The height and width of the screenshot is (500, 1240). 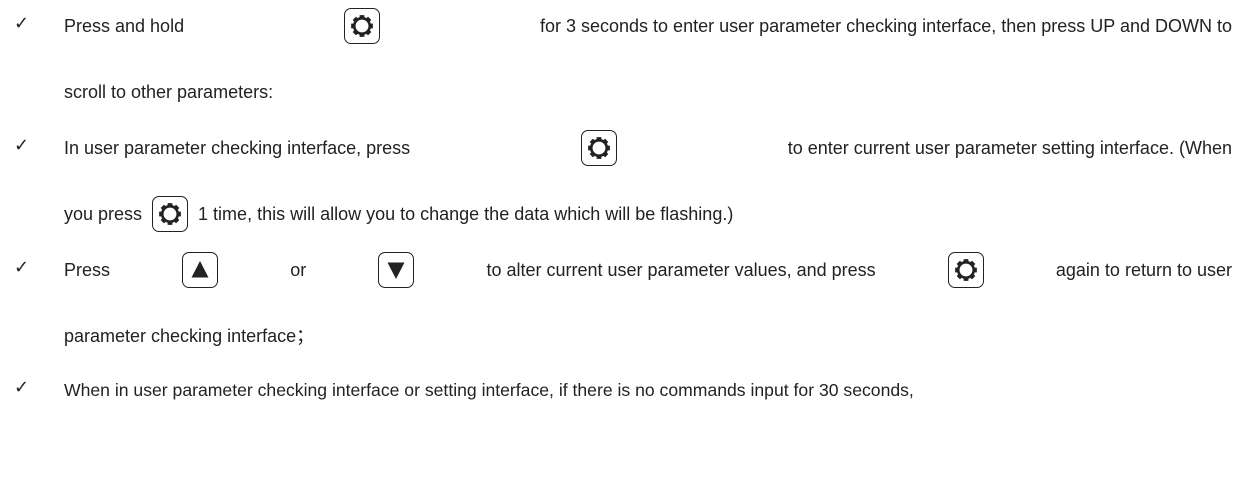 What do you see at coordinates (298, 270) in the screenshot?
I see `item-3-word-or: or` at bounding box center [298, 270].